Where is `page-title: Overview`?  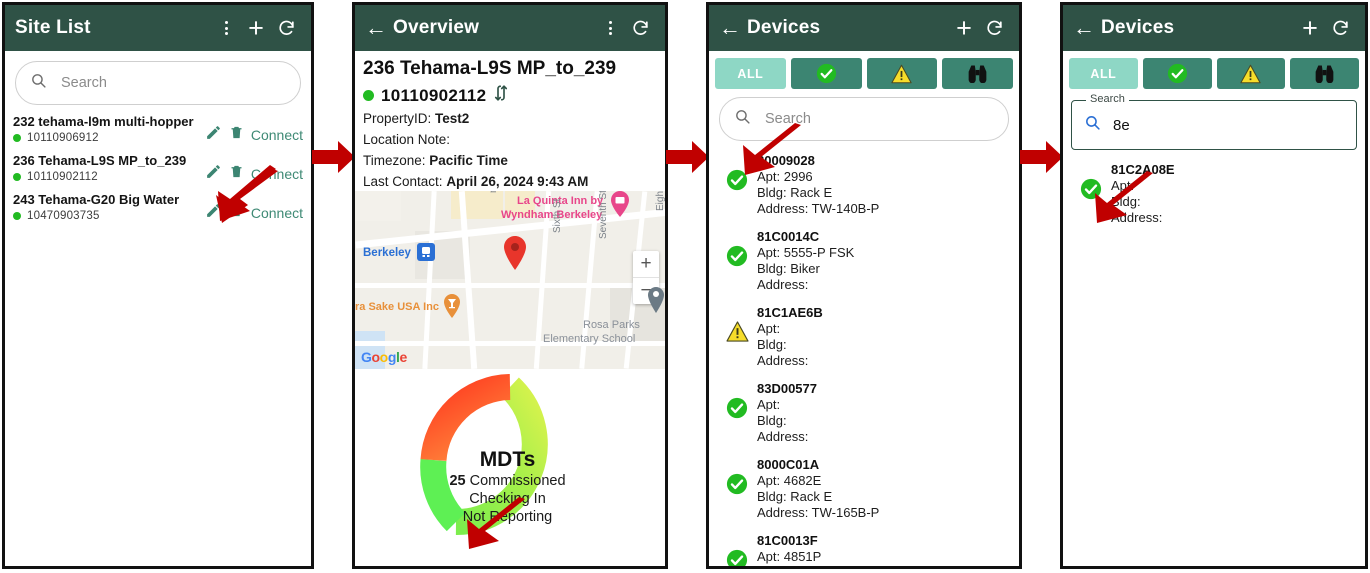 page-title: Overview is located at coordinates (436, 27).